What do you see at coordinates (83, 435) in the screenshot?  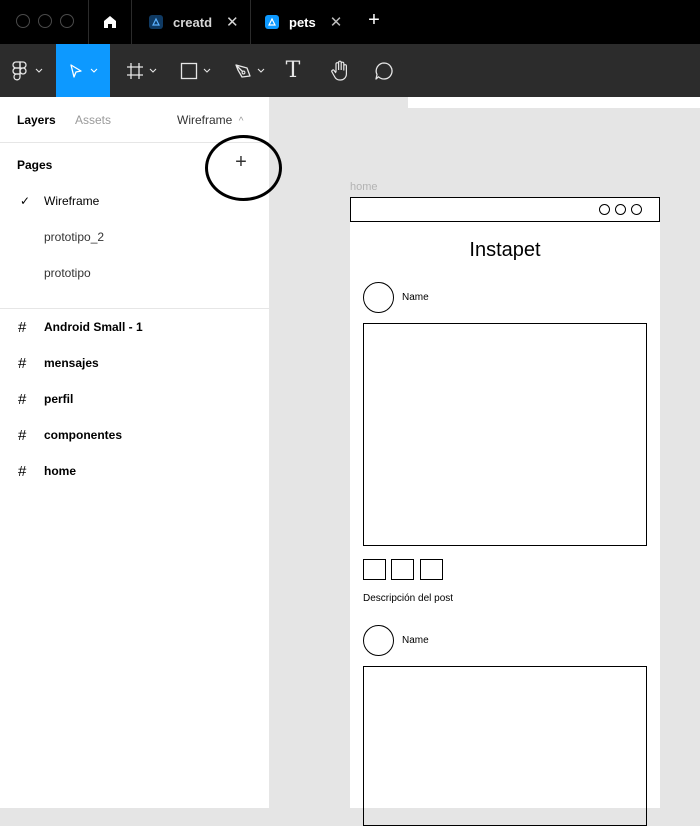 I see `layer-label: componentes` at bounding box center [83, 435].